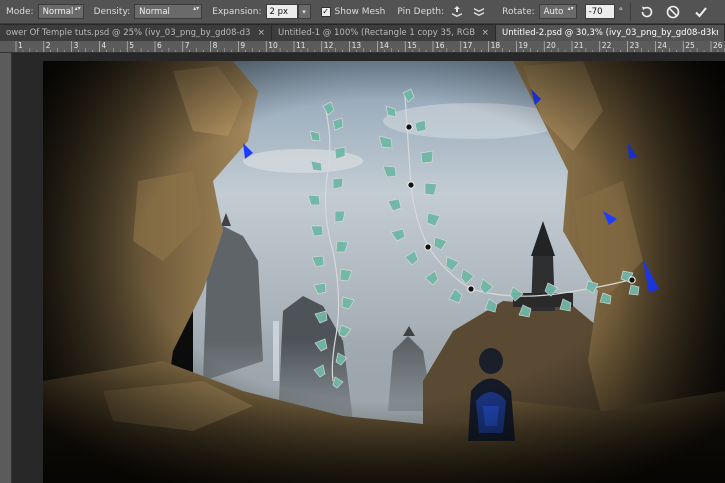 The image size is (725, 483). Describe the element at coordinates (440, 45) in the screenshot. I see `ruler-label: 16` at that location.